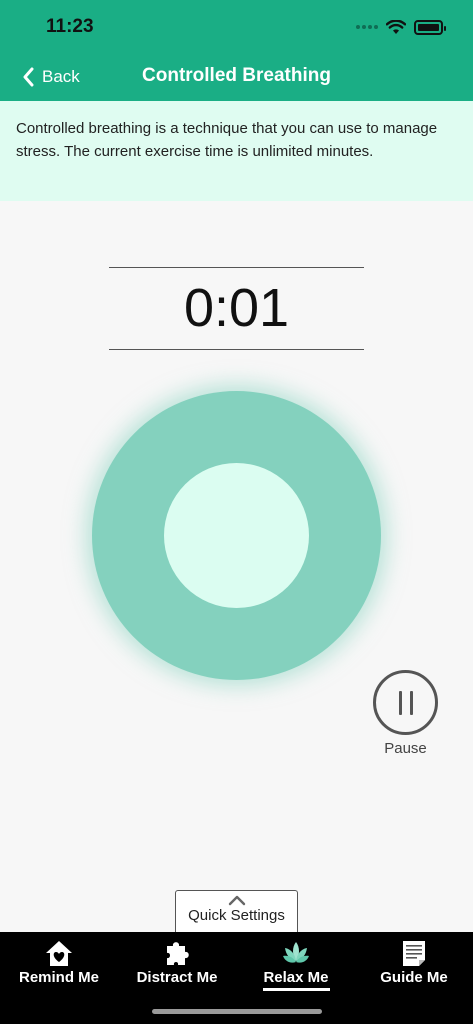 The width and height of the screenshot is (473, 1024). Describe the element at coordinates (367, 27) in the screenshot. I see `cellular-signal-icon` at that location.